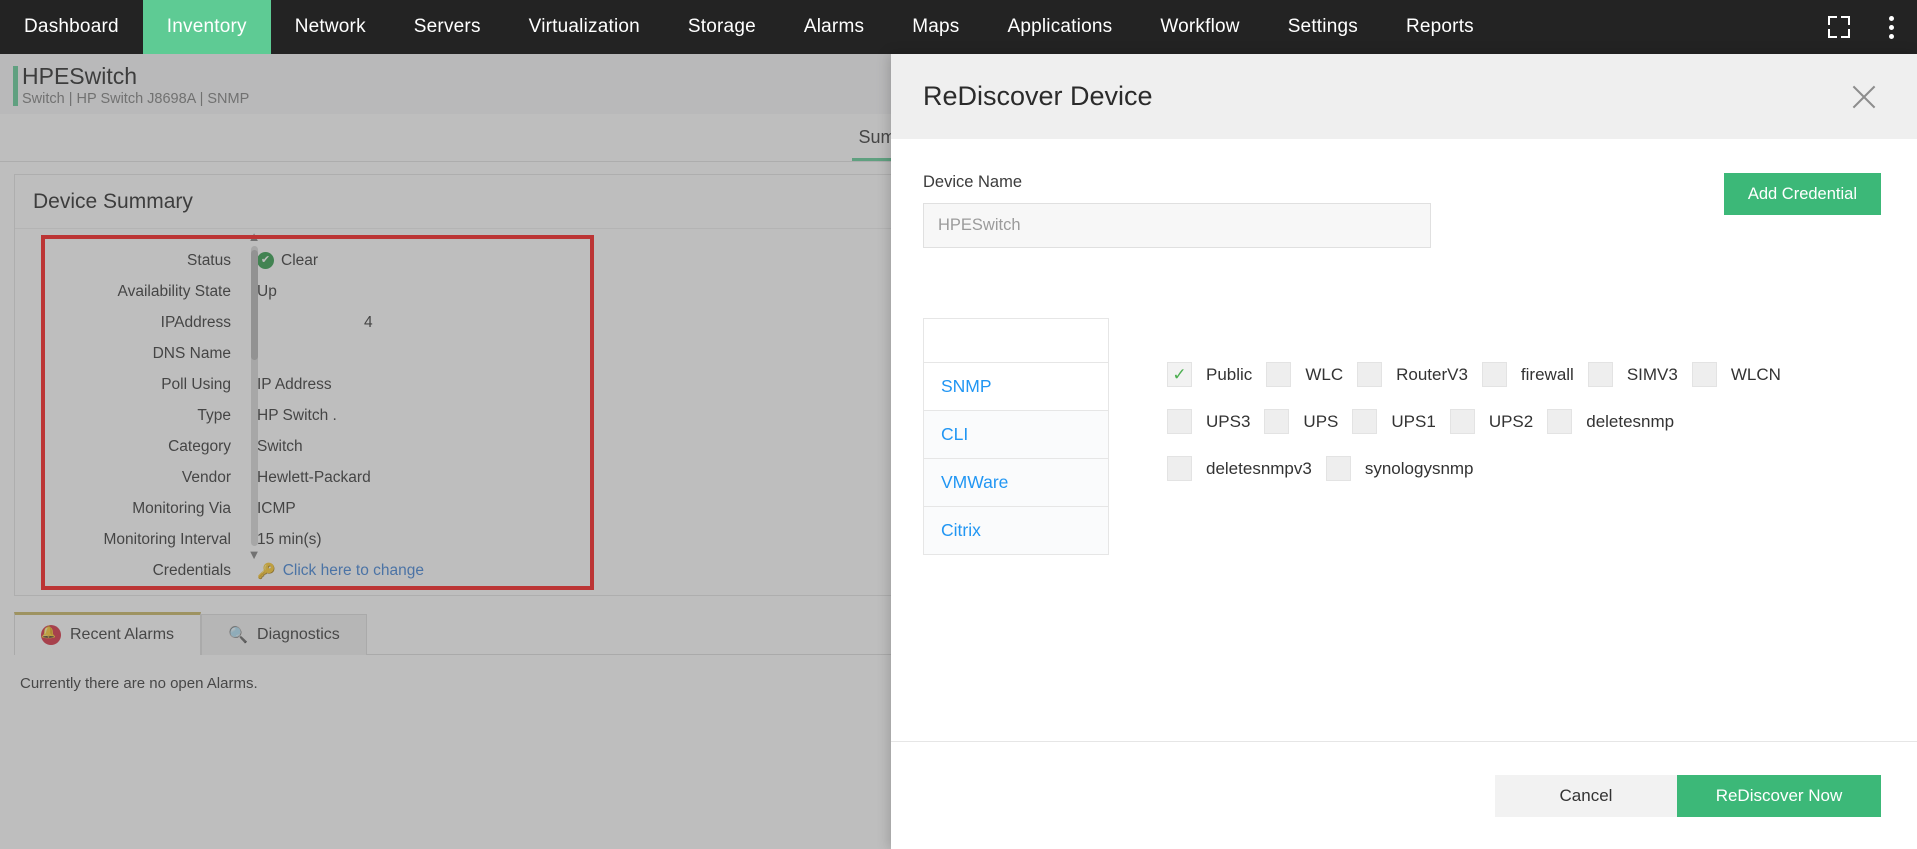  I want to click on credential-item: deletesnmp, so click(1610, 421).